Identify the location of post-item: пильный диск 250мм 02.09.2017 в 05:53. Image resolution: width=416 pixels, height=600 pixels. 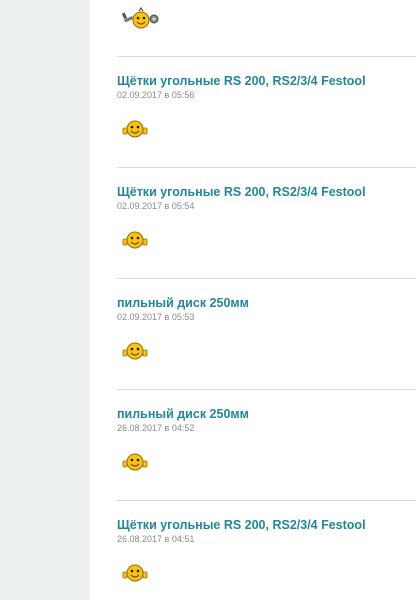
(266, 327).